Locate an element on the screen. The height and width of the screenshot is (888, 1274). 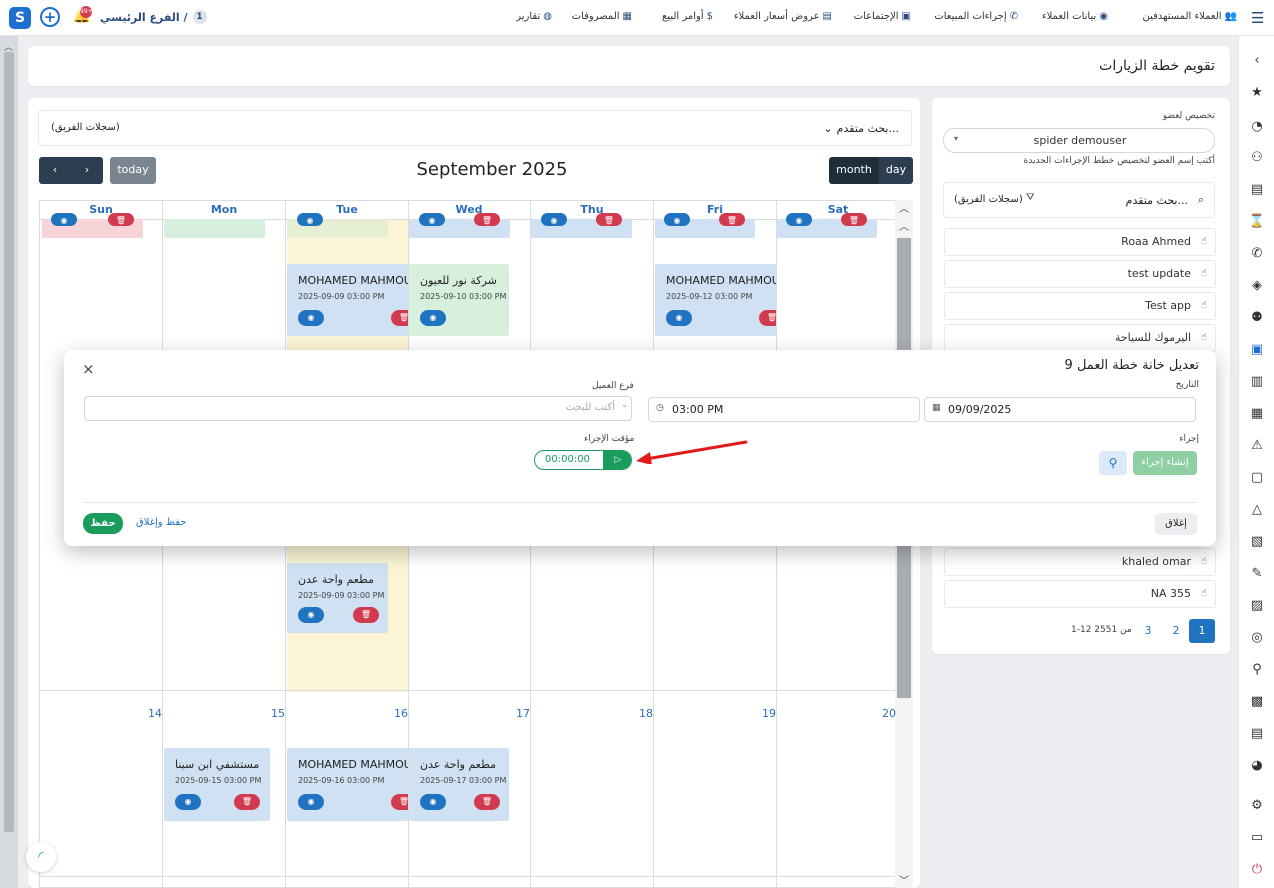
close-button: إغلاق is located at coordinates (1176, 524).